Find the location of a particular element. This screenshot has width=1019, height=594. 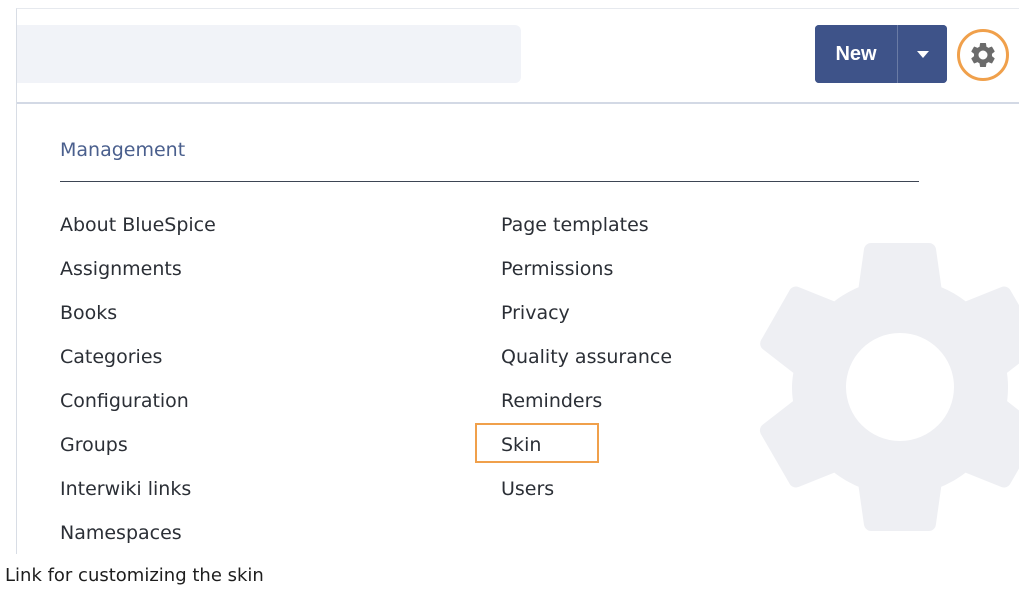

menu-item-skin: Skin is located at coordinates (573, 446).